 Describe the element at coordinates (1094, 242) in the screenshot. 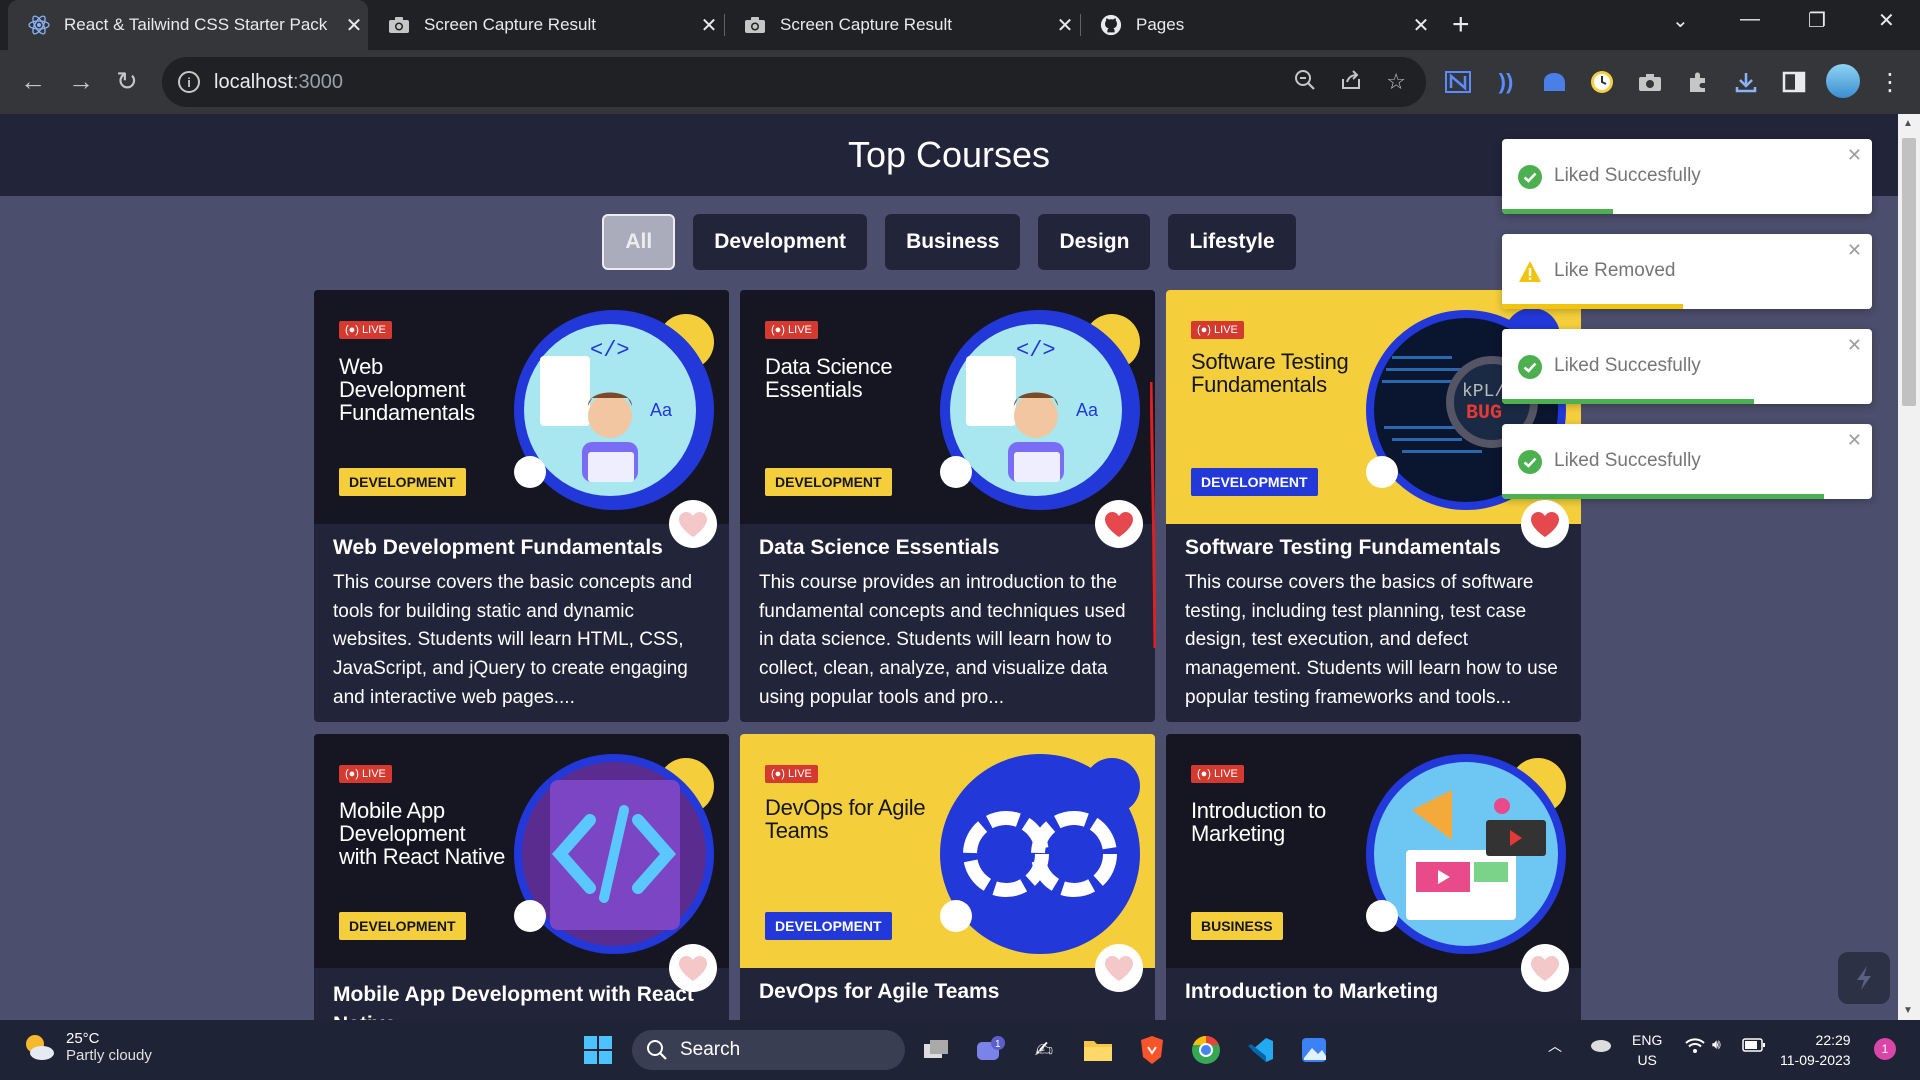

I see `filter-design: Design` at that location.